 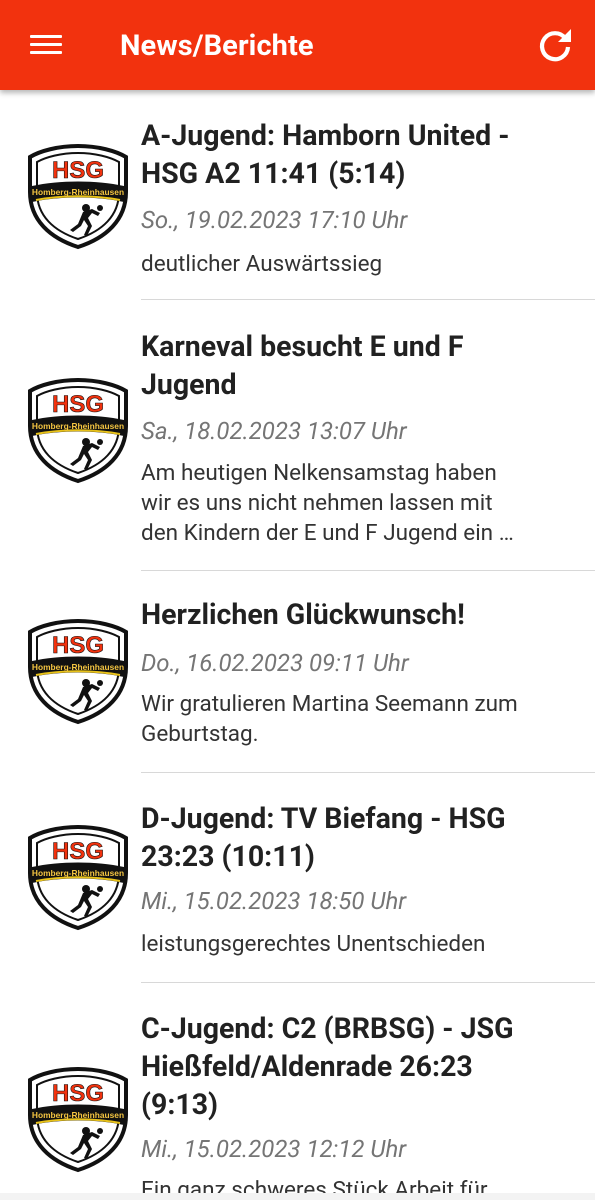 What do you see at coordinates (275, 663) in the screenshot?
I see `news-date: Do., 16.02.2023 09:11 Uhr` at bounding box center [275, 663].